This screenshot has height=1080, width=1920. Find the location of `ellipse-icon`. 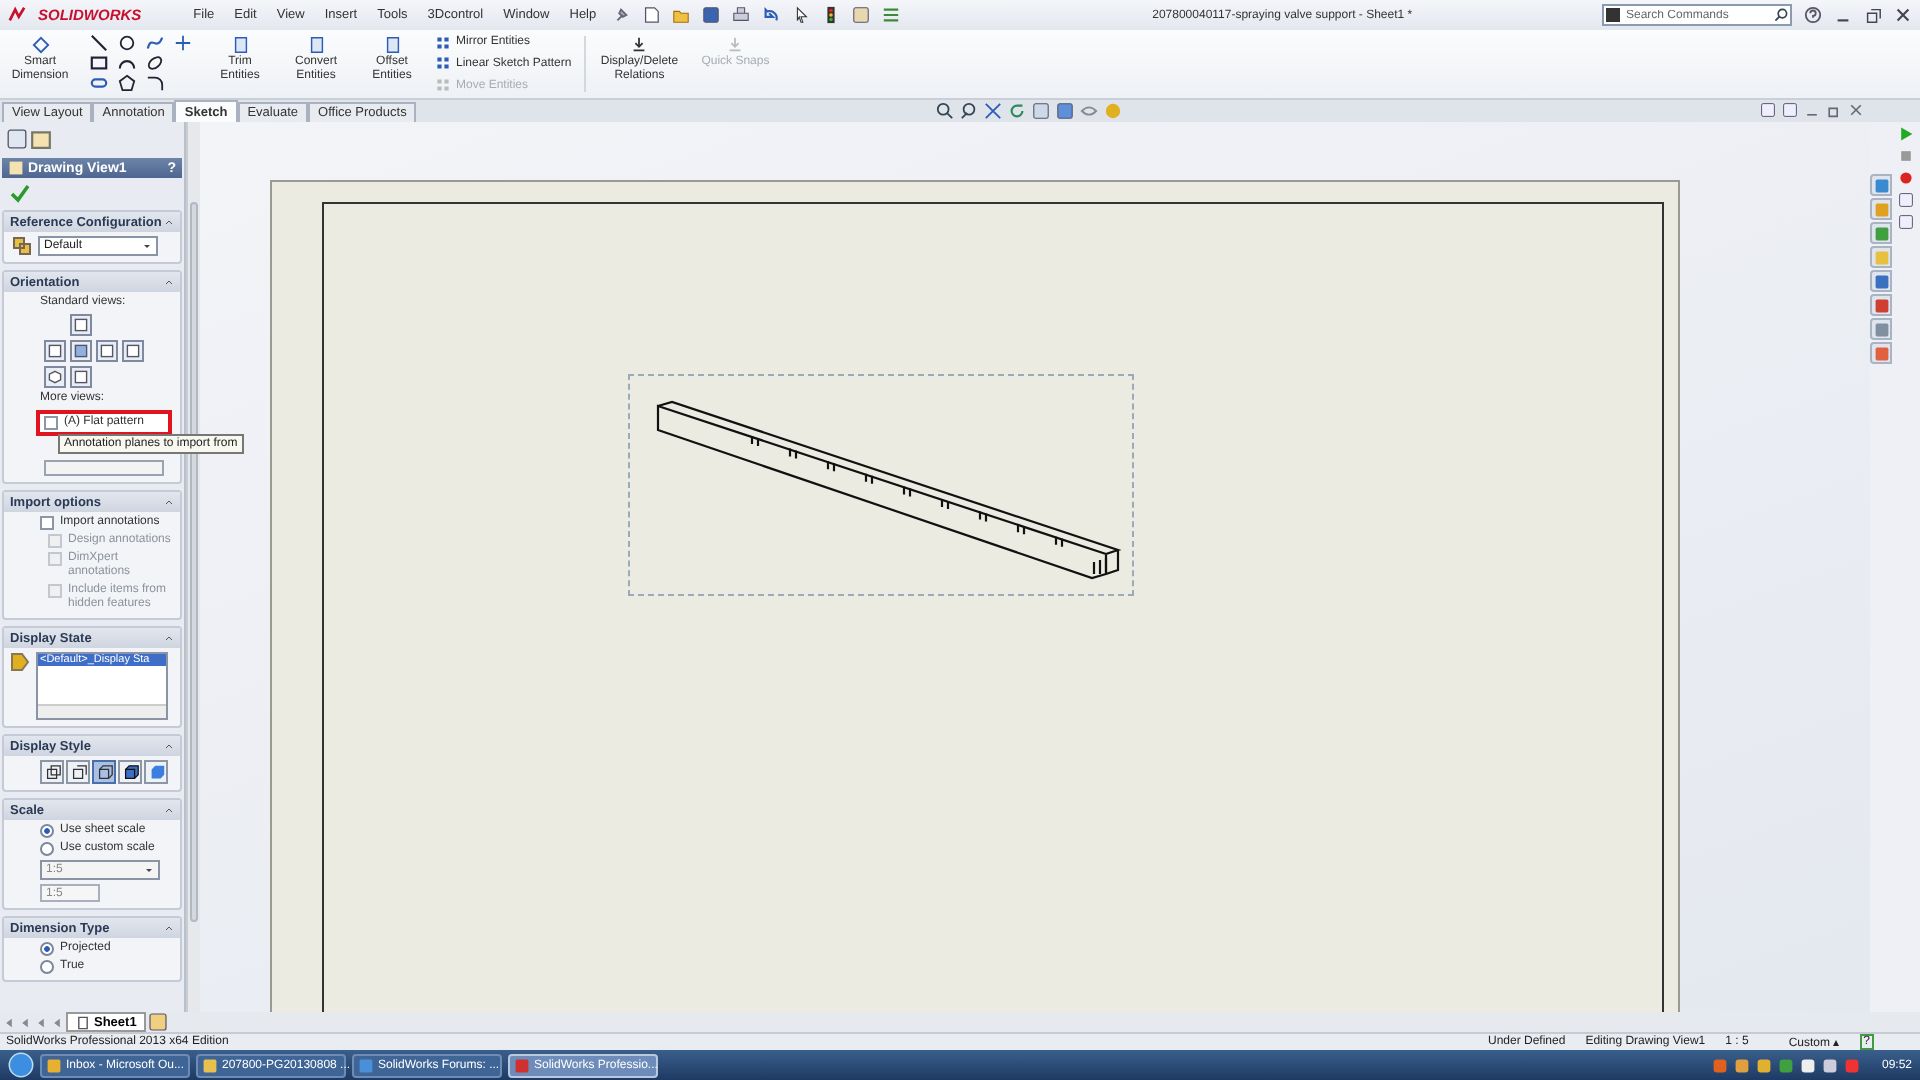

ellipse-icon is located at coordinates (154, 62).